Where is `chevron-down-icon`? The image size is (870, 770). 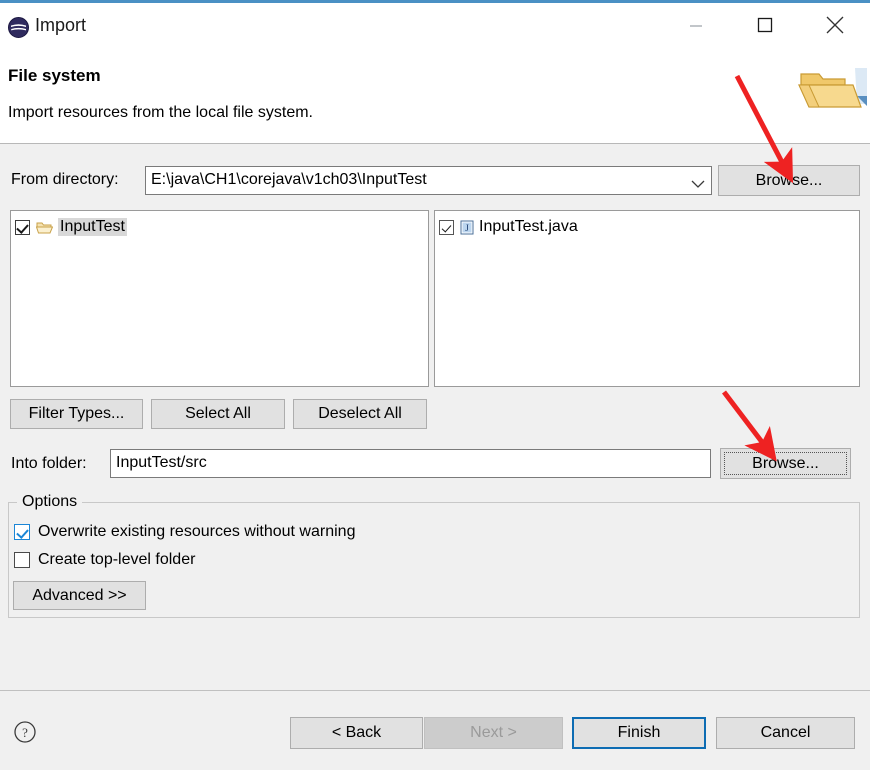 chevron-down-icon is located at coordinates (698, 185).